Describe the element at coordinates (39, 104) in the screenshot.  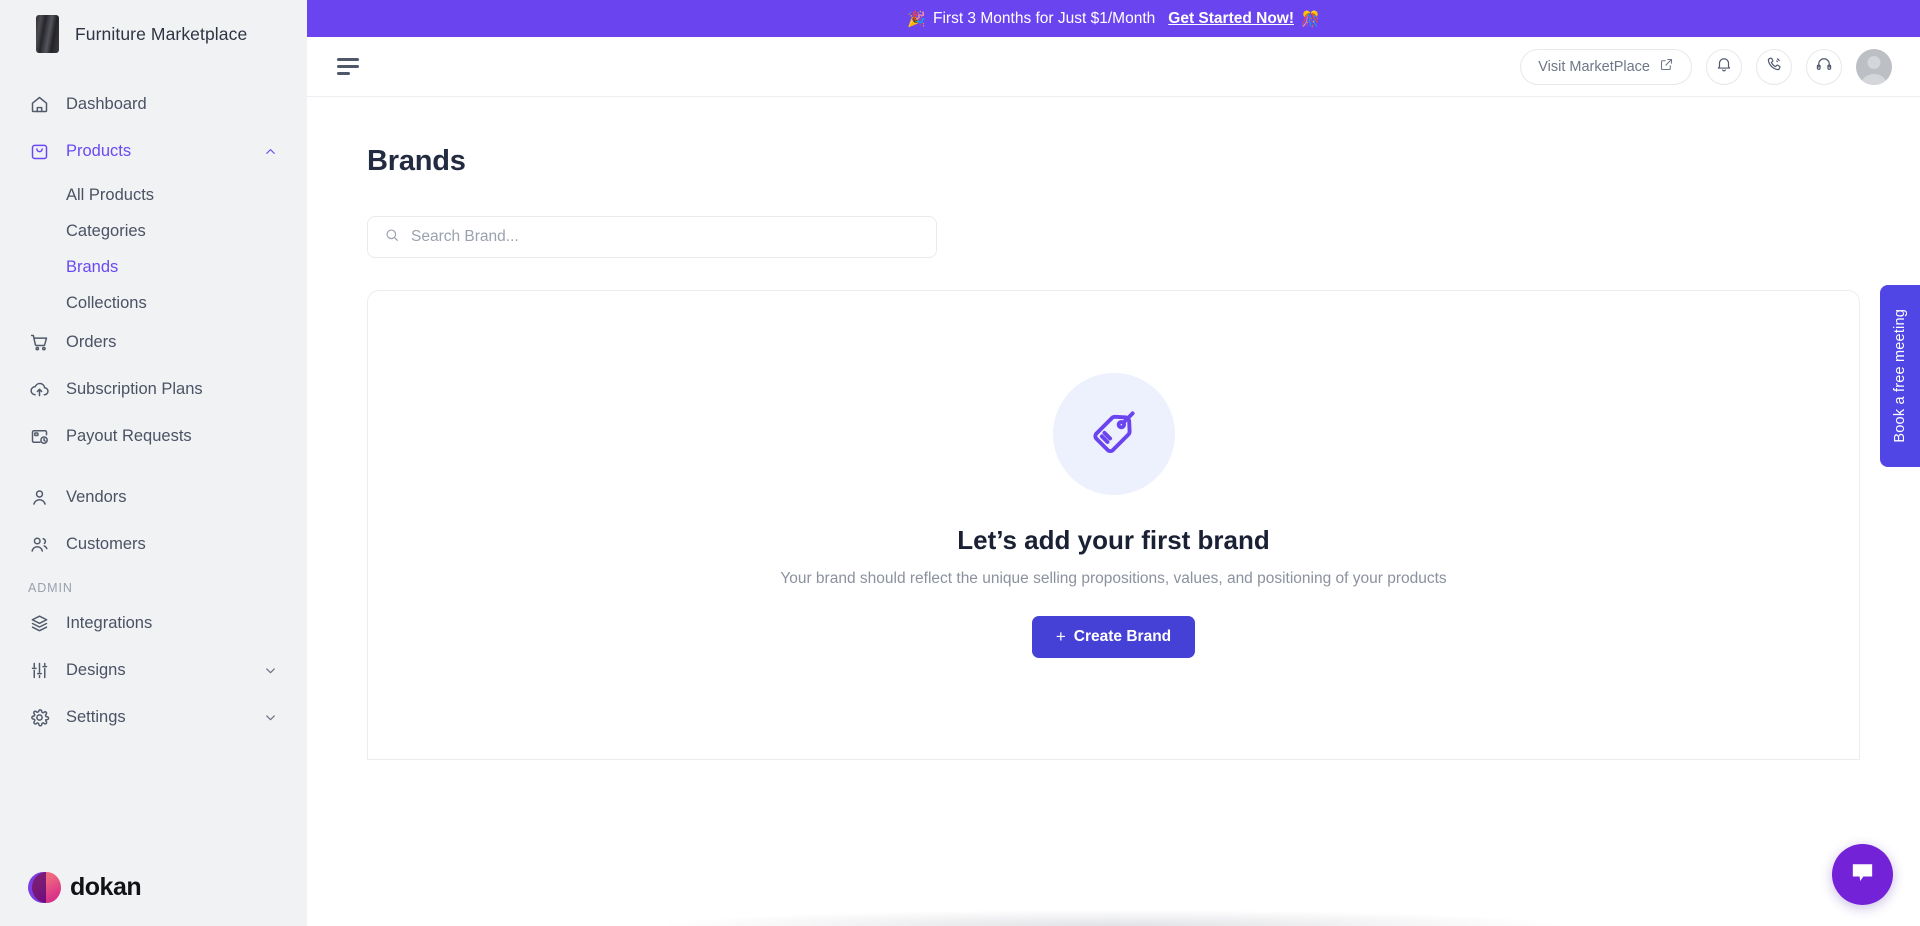
I see `home-icon` at that location.